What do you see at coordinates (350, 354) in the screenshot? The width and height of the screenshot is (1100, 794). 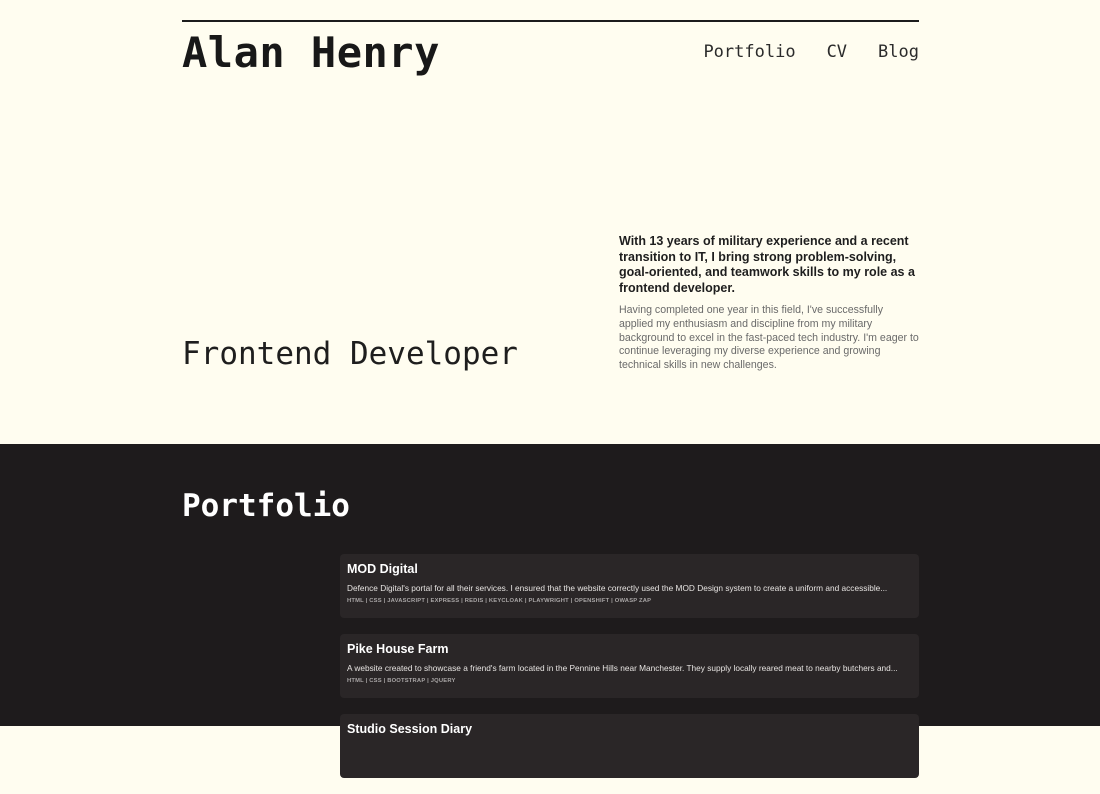 I see `role-heading: Frontend Developer` at bounding box center [350, 354].